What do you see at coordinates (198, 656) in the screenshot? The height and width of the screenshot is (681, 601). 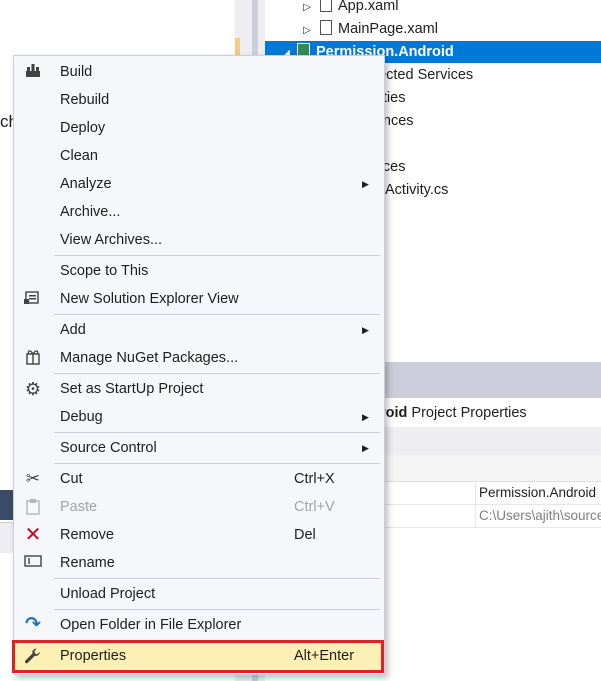 I see `menu-item-properties: Properties Alt+Enter` at bounding box center [198, 656].